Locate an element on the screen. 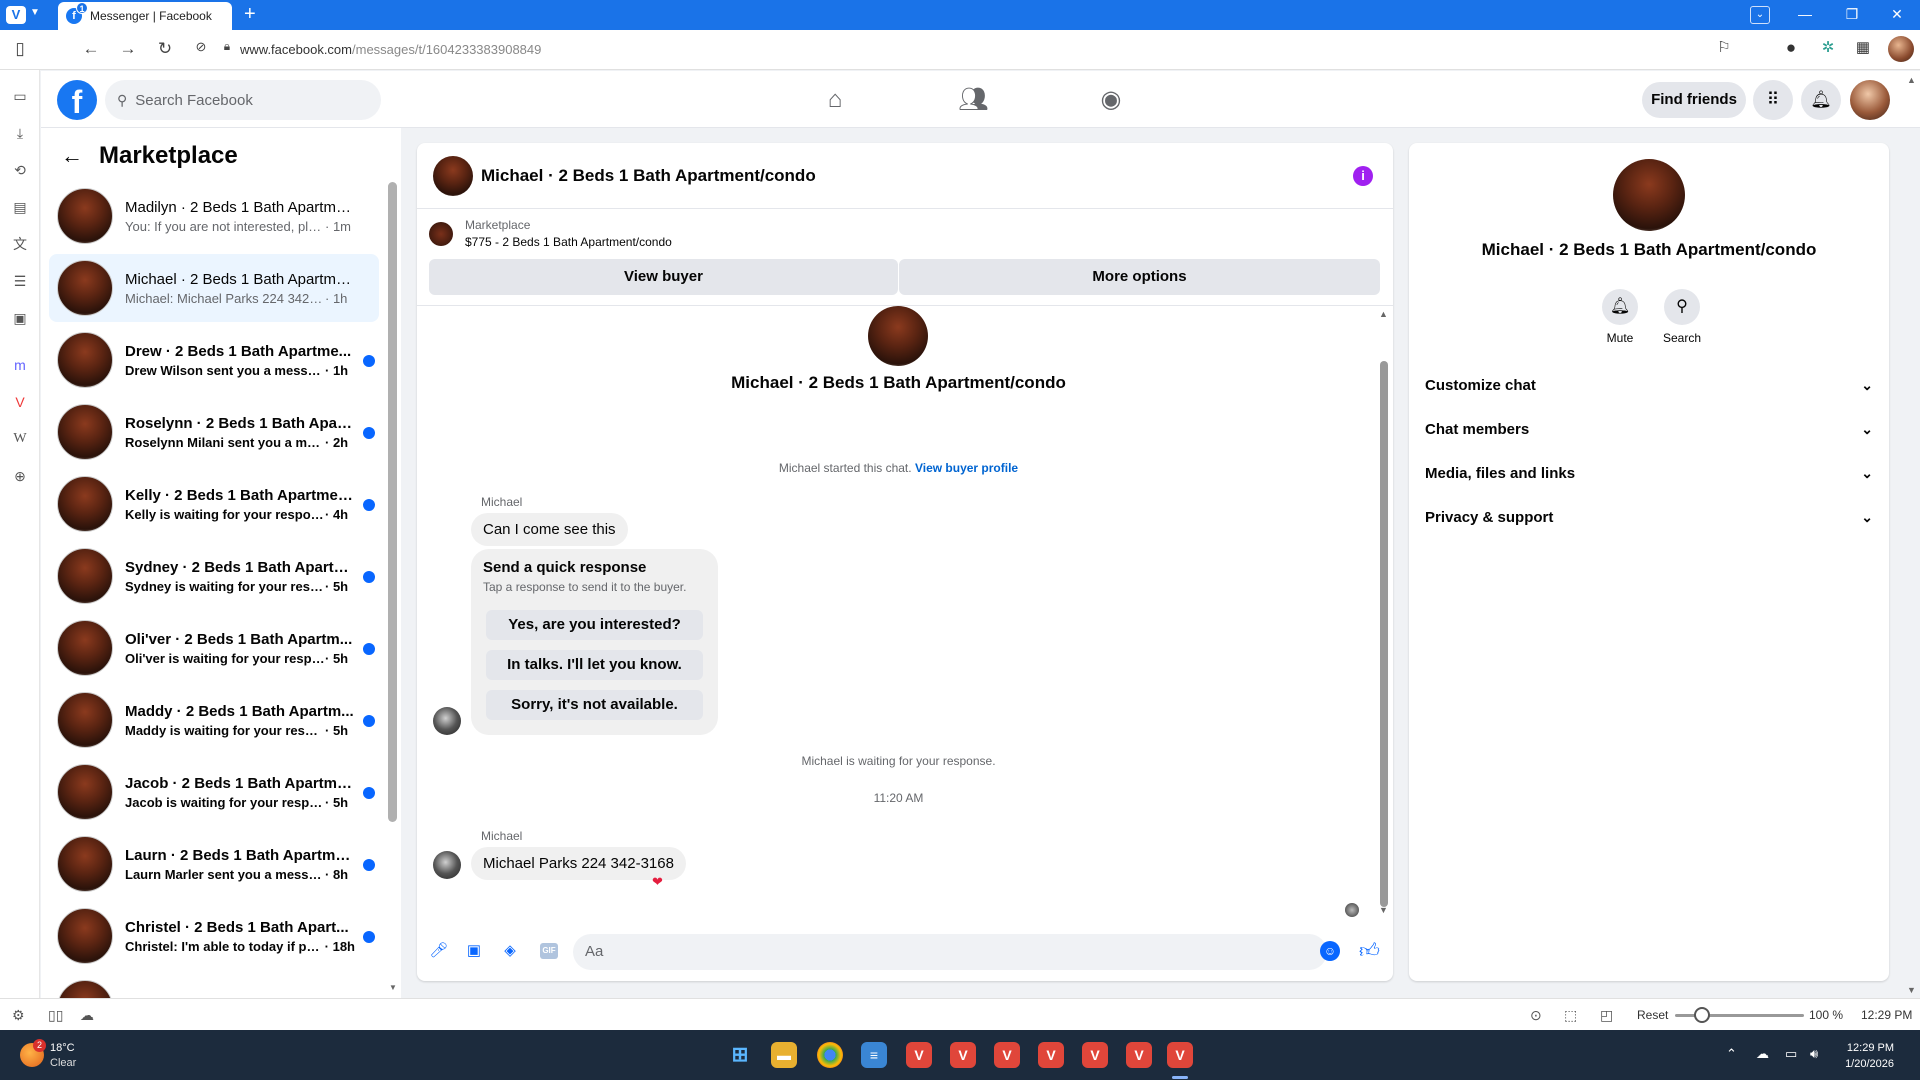 The height and width of the screenshot is (1080, 1920). notes-panel-icon: ▤ is located at coordinates (20, 207).